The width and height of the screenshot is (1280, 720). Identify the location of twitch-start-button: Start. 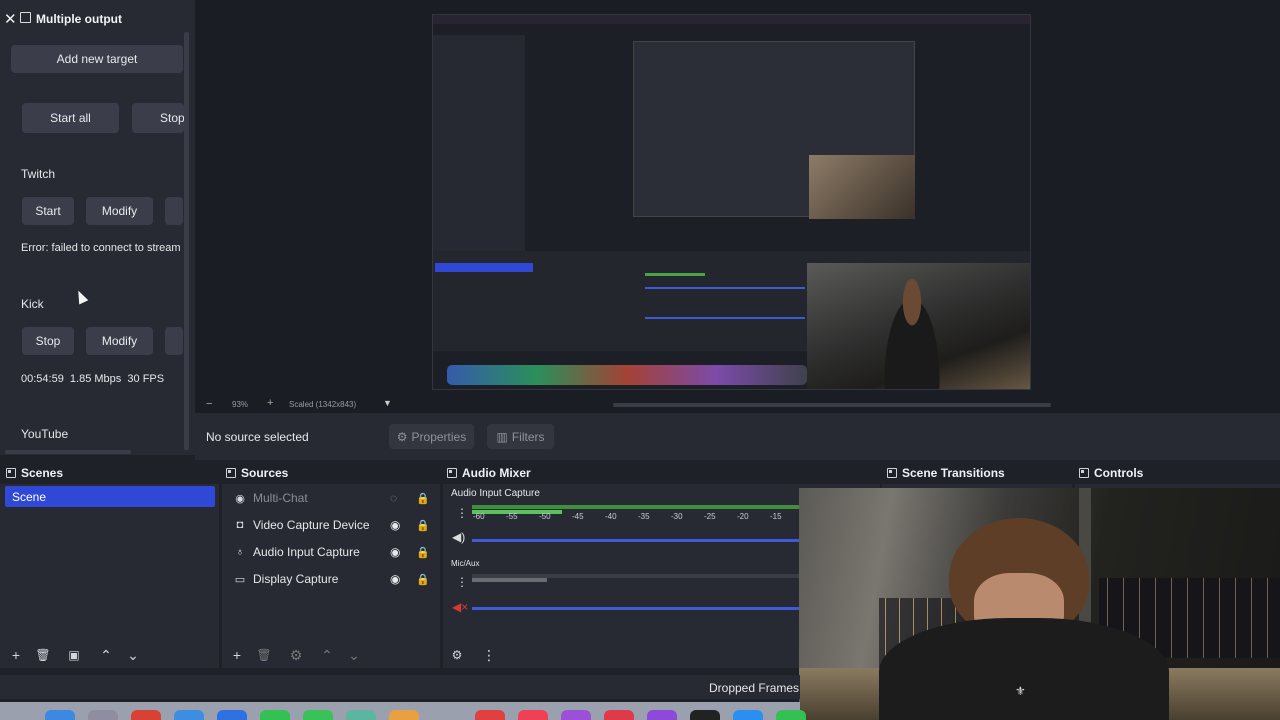
(48, 211).